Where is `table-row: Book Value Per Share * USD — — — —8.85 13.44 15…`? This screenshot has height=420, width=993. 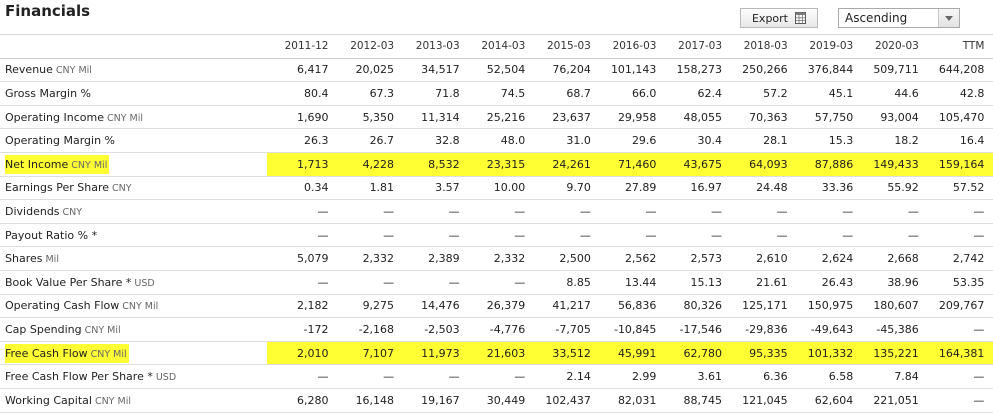
table-row: Book Value Per Share * USD — — — —8.85 13.44 15… is located at coordinates (496, 282).